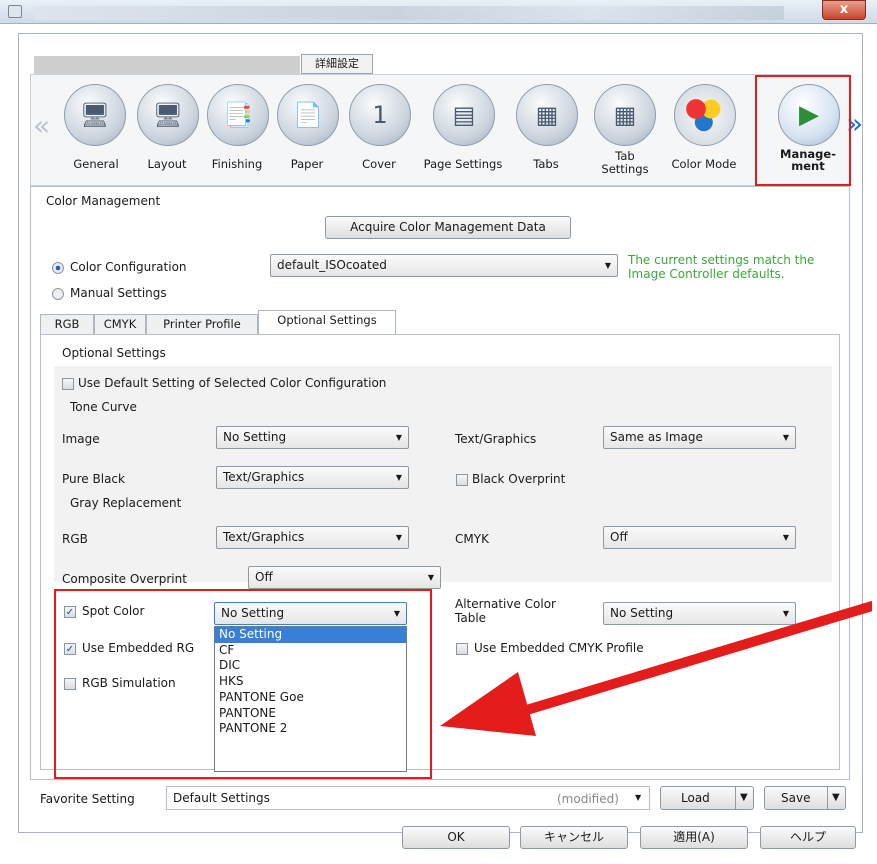  What do you see at coordinates (308, 115) in the screenshot?
I see `paper-icon: 📄` at bounding box center [308, 115].